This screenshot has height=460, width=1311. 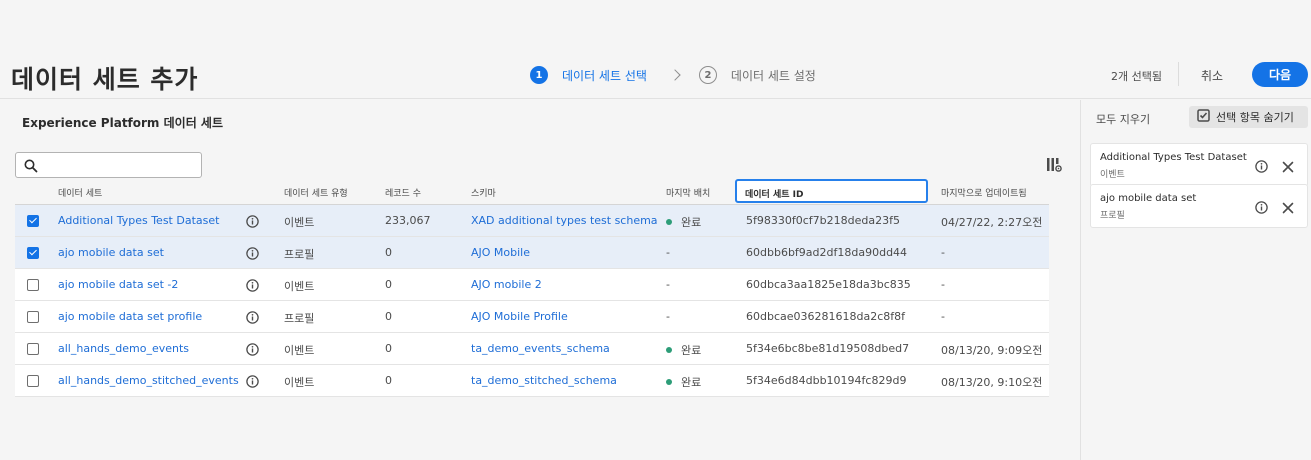 I want to click on schema-link: AJO Mobile, so click(x=500, y=252).